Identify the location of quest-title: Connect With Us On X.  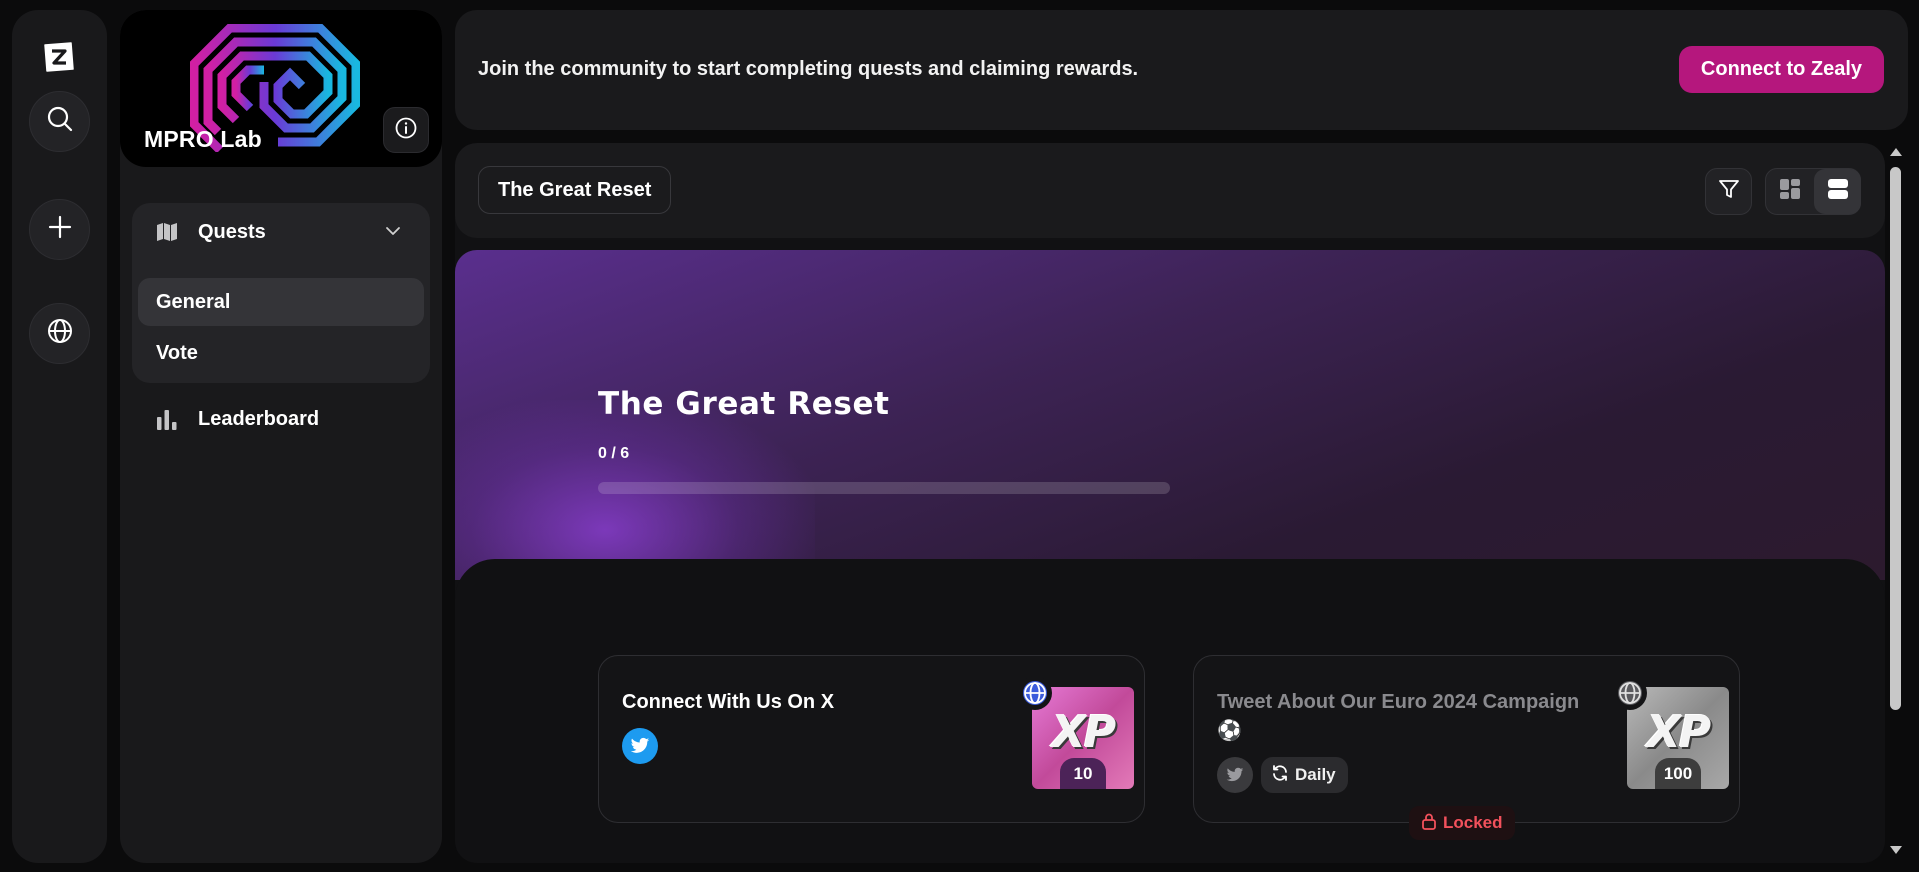
(728, 702).